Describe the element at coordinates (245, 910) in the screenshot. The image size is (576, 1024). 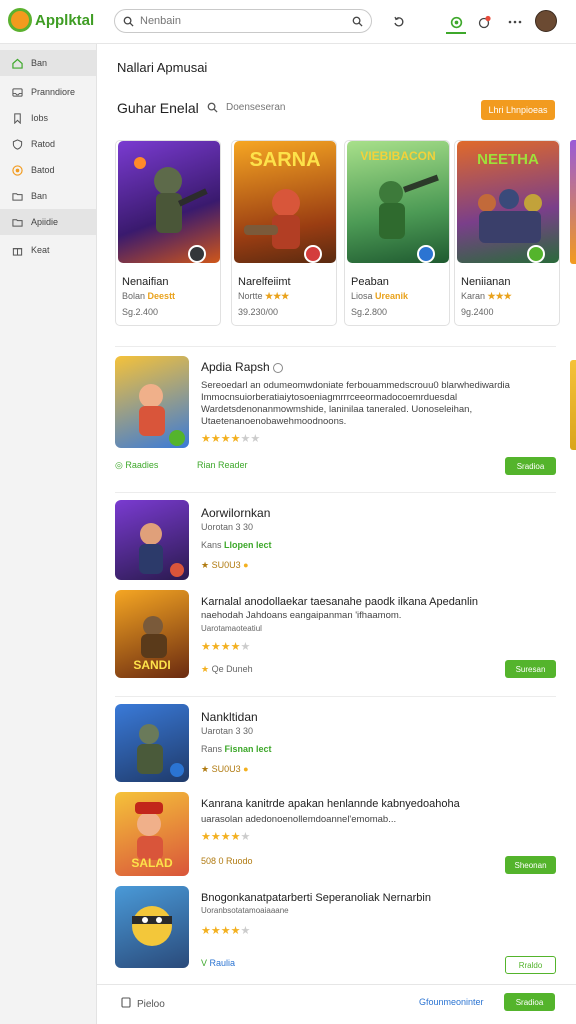
I see `game-subtitle: Uoranbsotatamoaiaaane` at that location.